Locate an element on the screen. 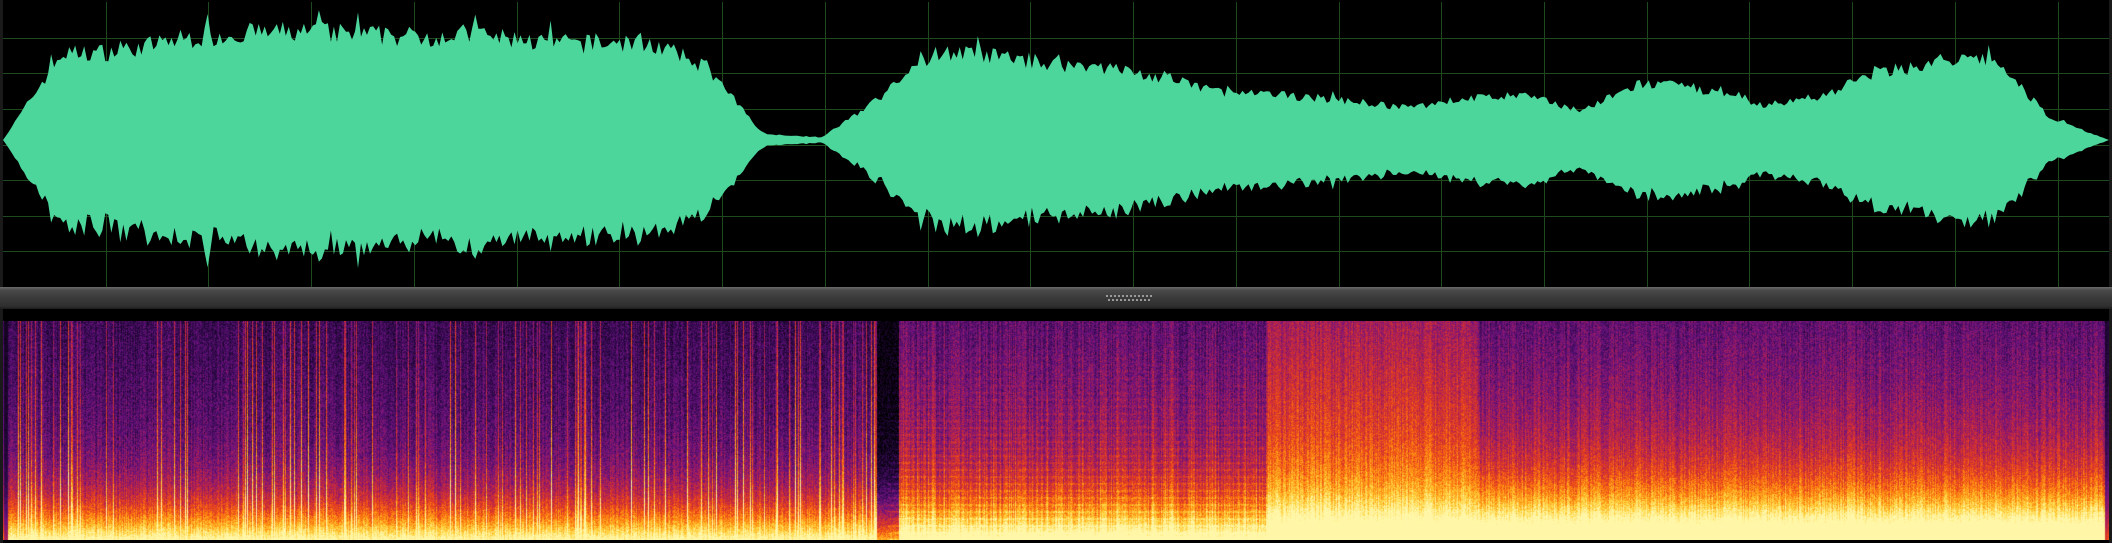  view-splitter is located at coordinates (1056, 298).